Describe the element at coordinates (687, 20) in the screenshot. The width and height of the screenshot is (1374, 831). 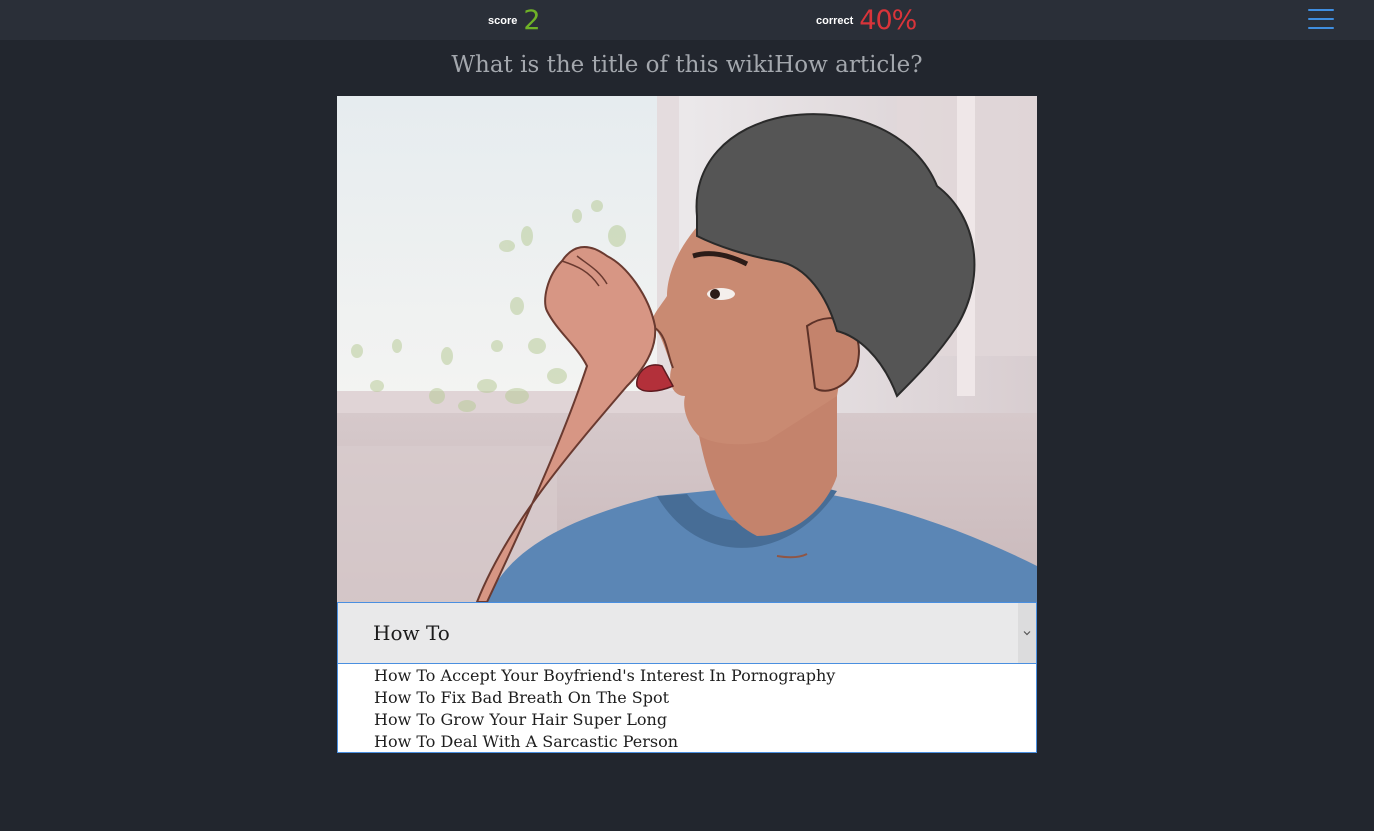
I see `top-bar: score 2 correct 40%` at that location.